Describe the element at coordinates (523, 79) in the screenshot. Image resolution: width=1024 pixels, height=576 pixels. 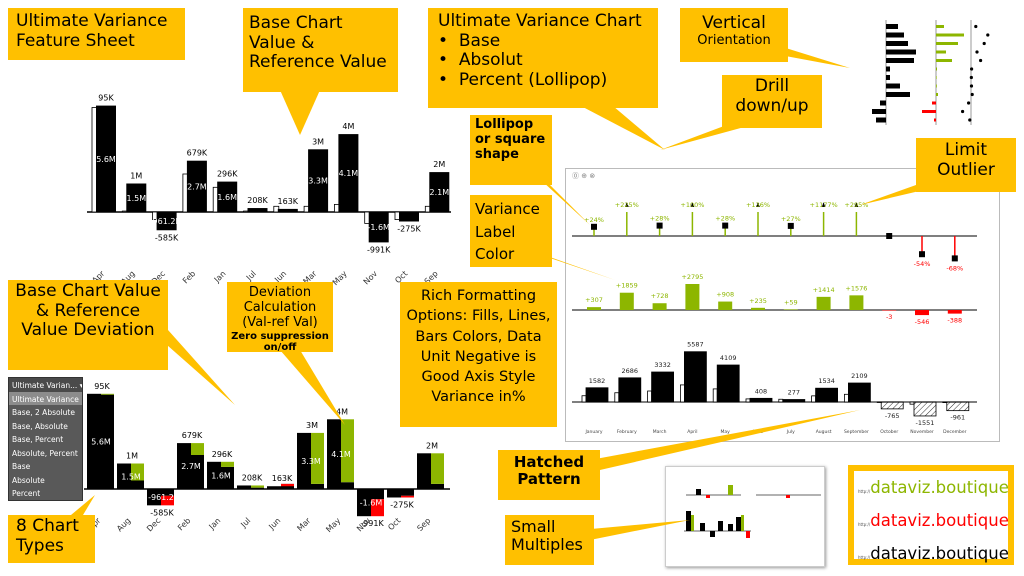
I see `uv-item: • Percent (Lollipop)` at that location.